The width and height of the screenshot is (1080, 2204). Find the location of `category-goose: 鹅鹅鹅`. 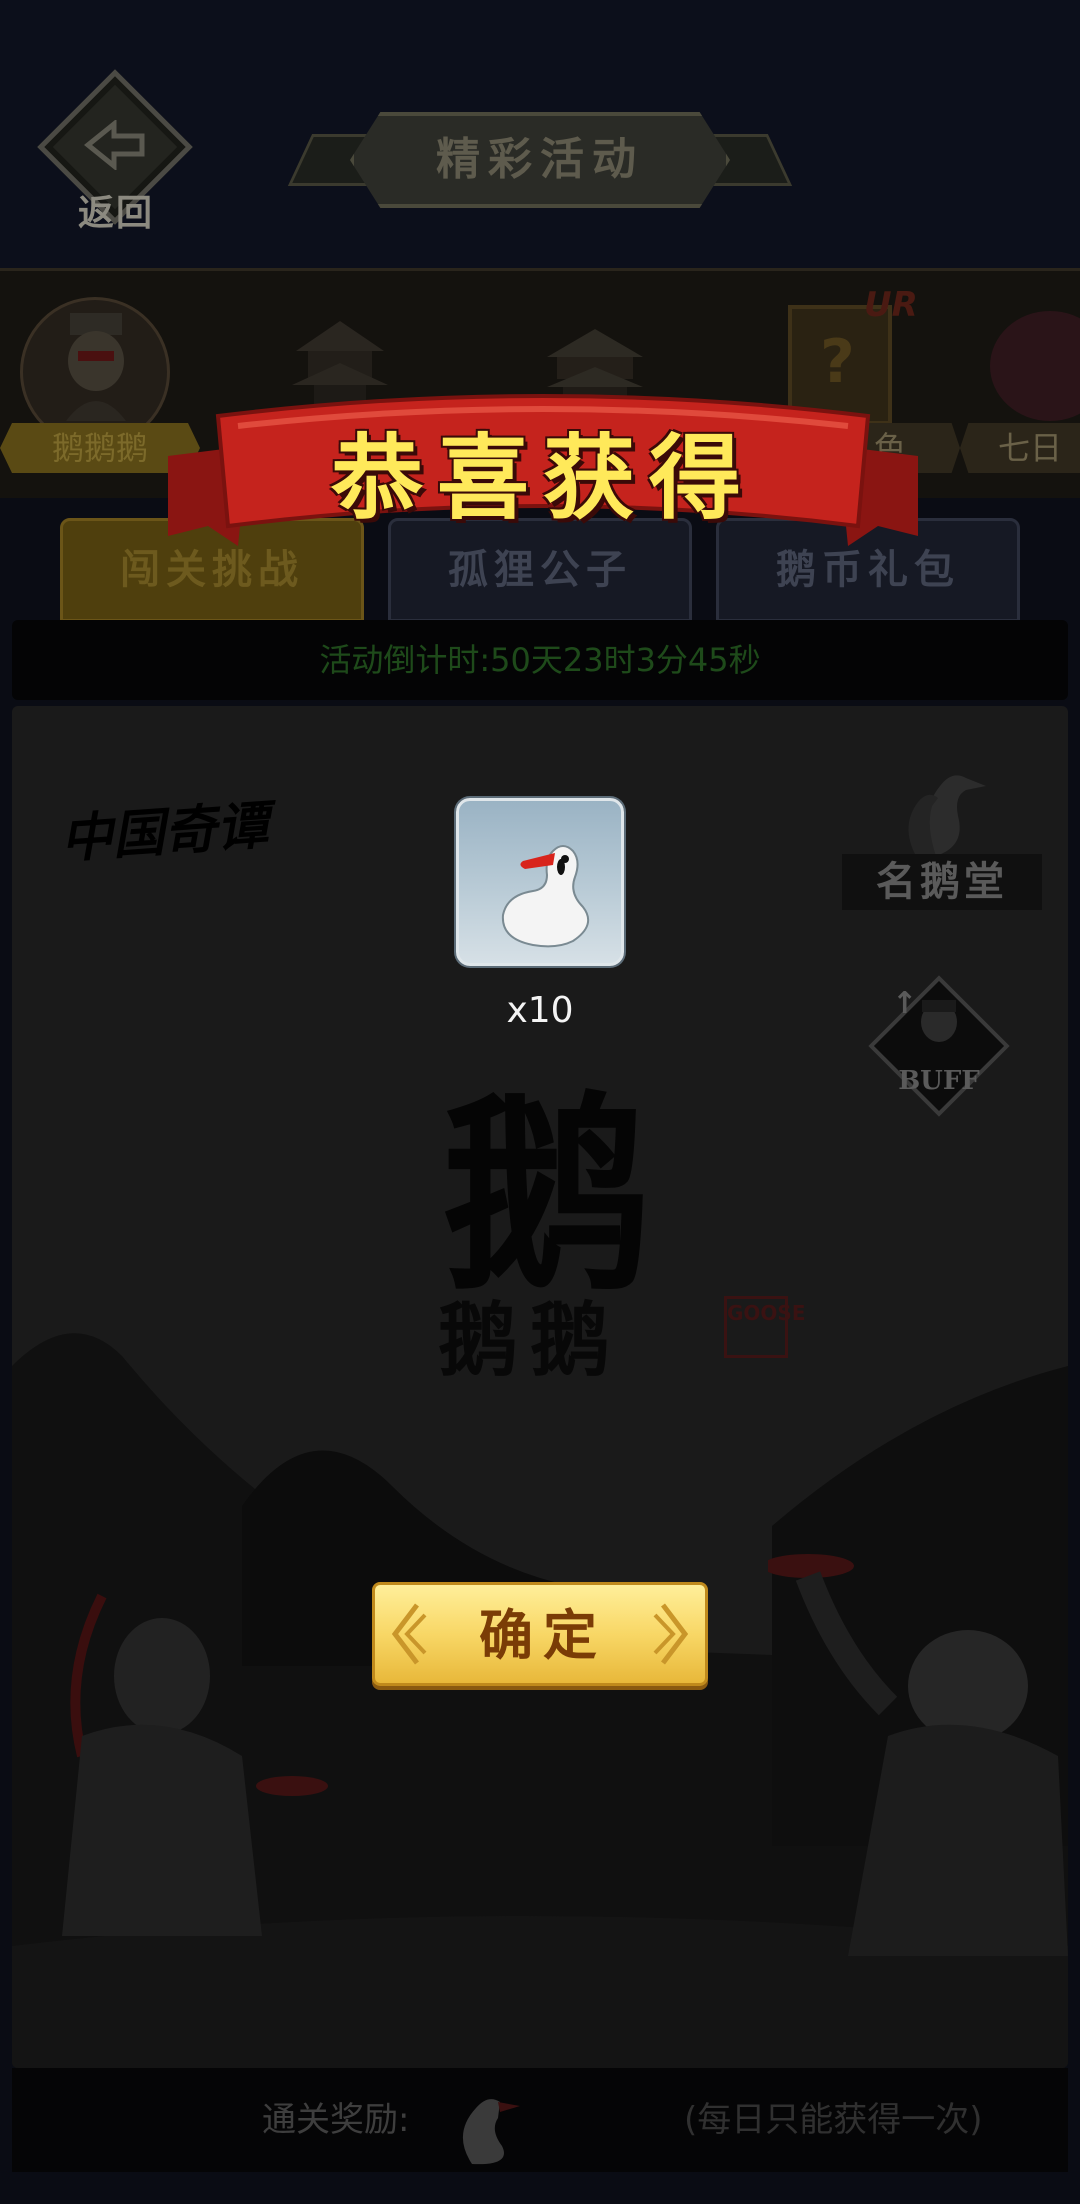

category-goose: 鹅鹅鹅 is located at coordinates (100, 382).